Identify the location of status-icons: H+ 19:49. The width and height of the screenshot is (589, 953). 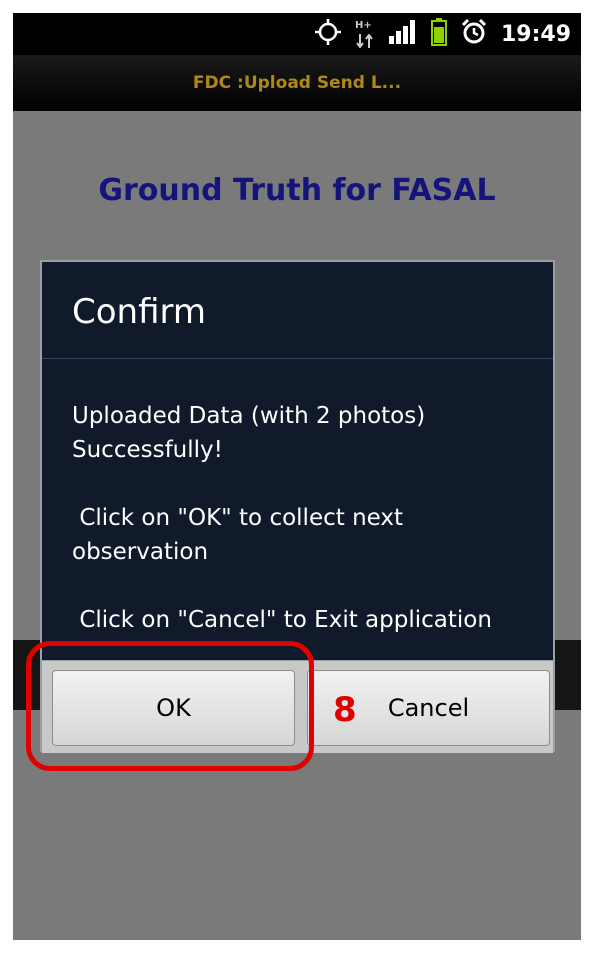
(442, 34).